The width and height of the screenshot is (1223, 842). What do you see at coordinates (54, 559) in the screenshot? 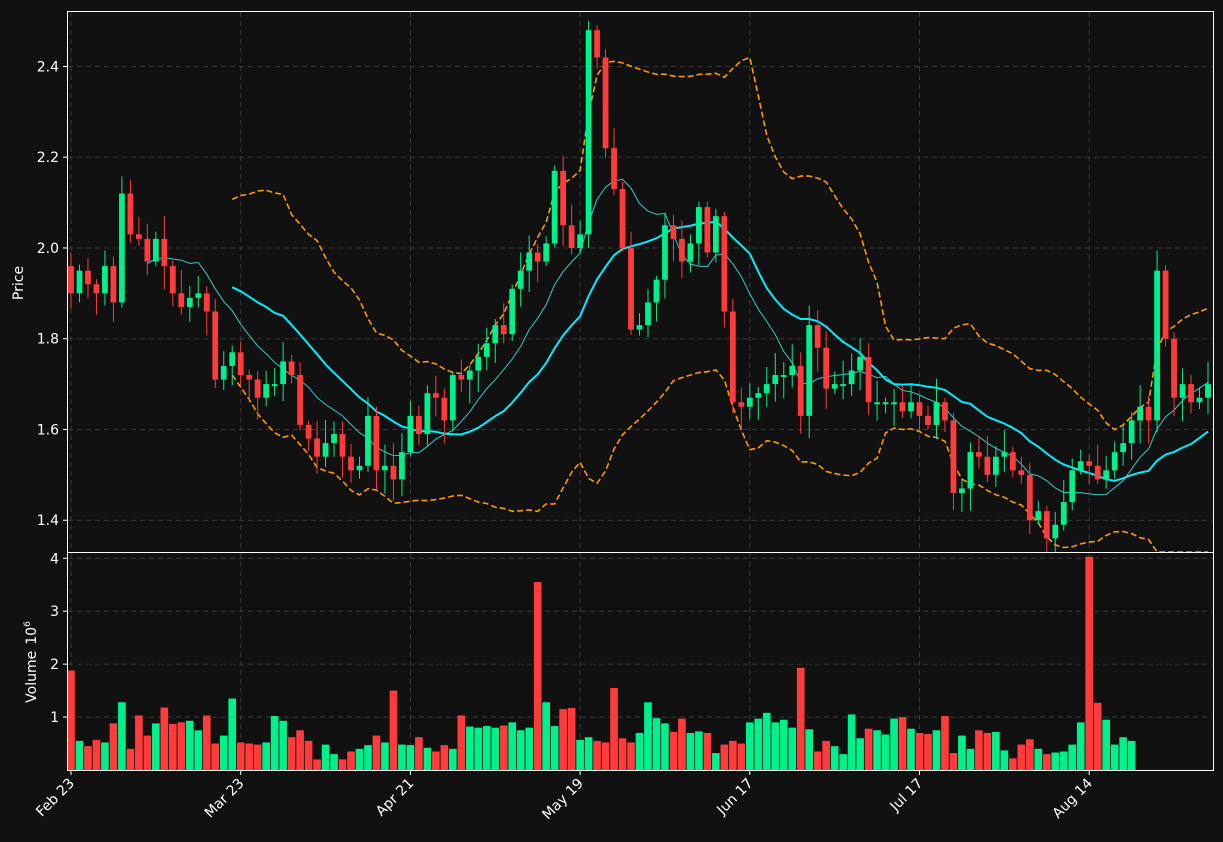
I see `volume-tick-label: 4` at bounding box center [54, 559].